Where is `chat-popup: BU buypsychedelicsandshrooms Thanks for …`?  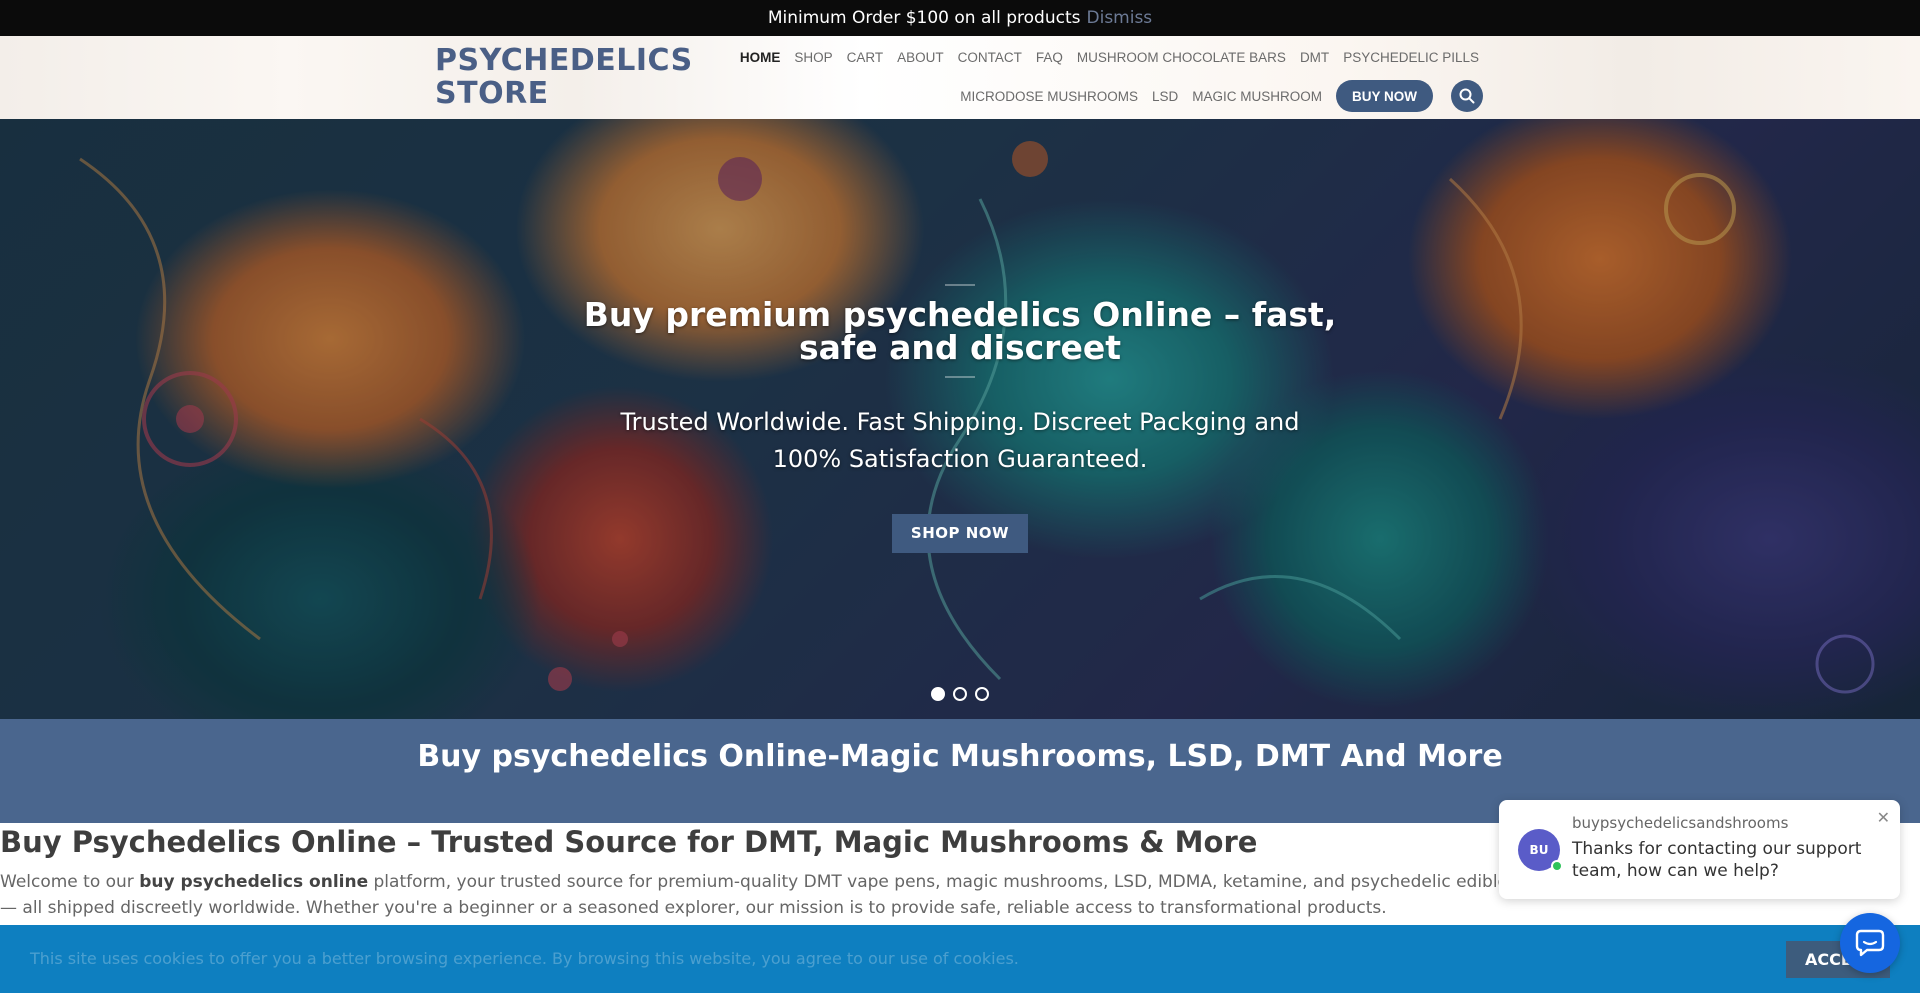
chat-popup: BU buypsychedelicsandshrooms Thanks for … is located at coordinates (1699, 849).